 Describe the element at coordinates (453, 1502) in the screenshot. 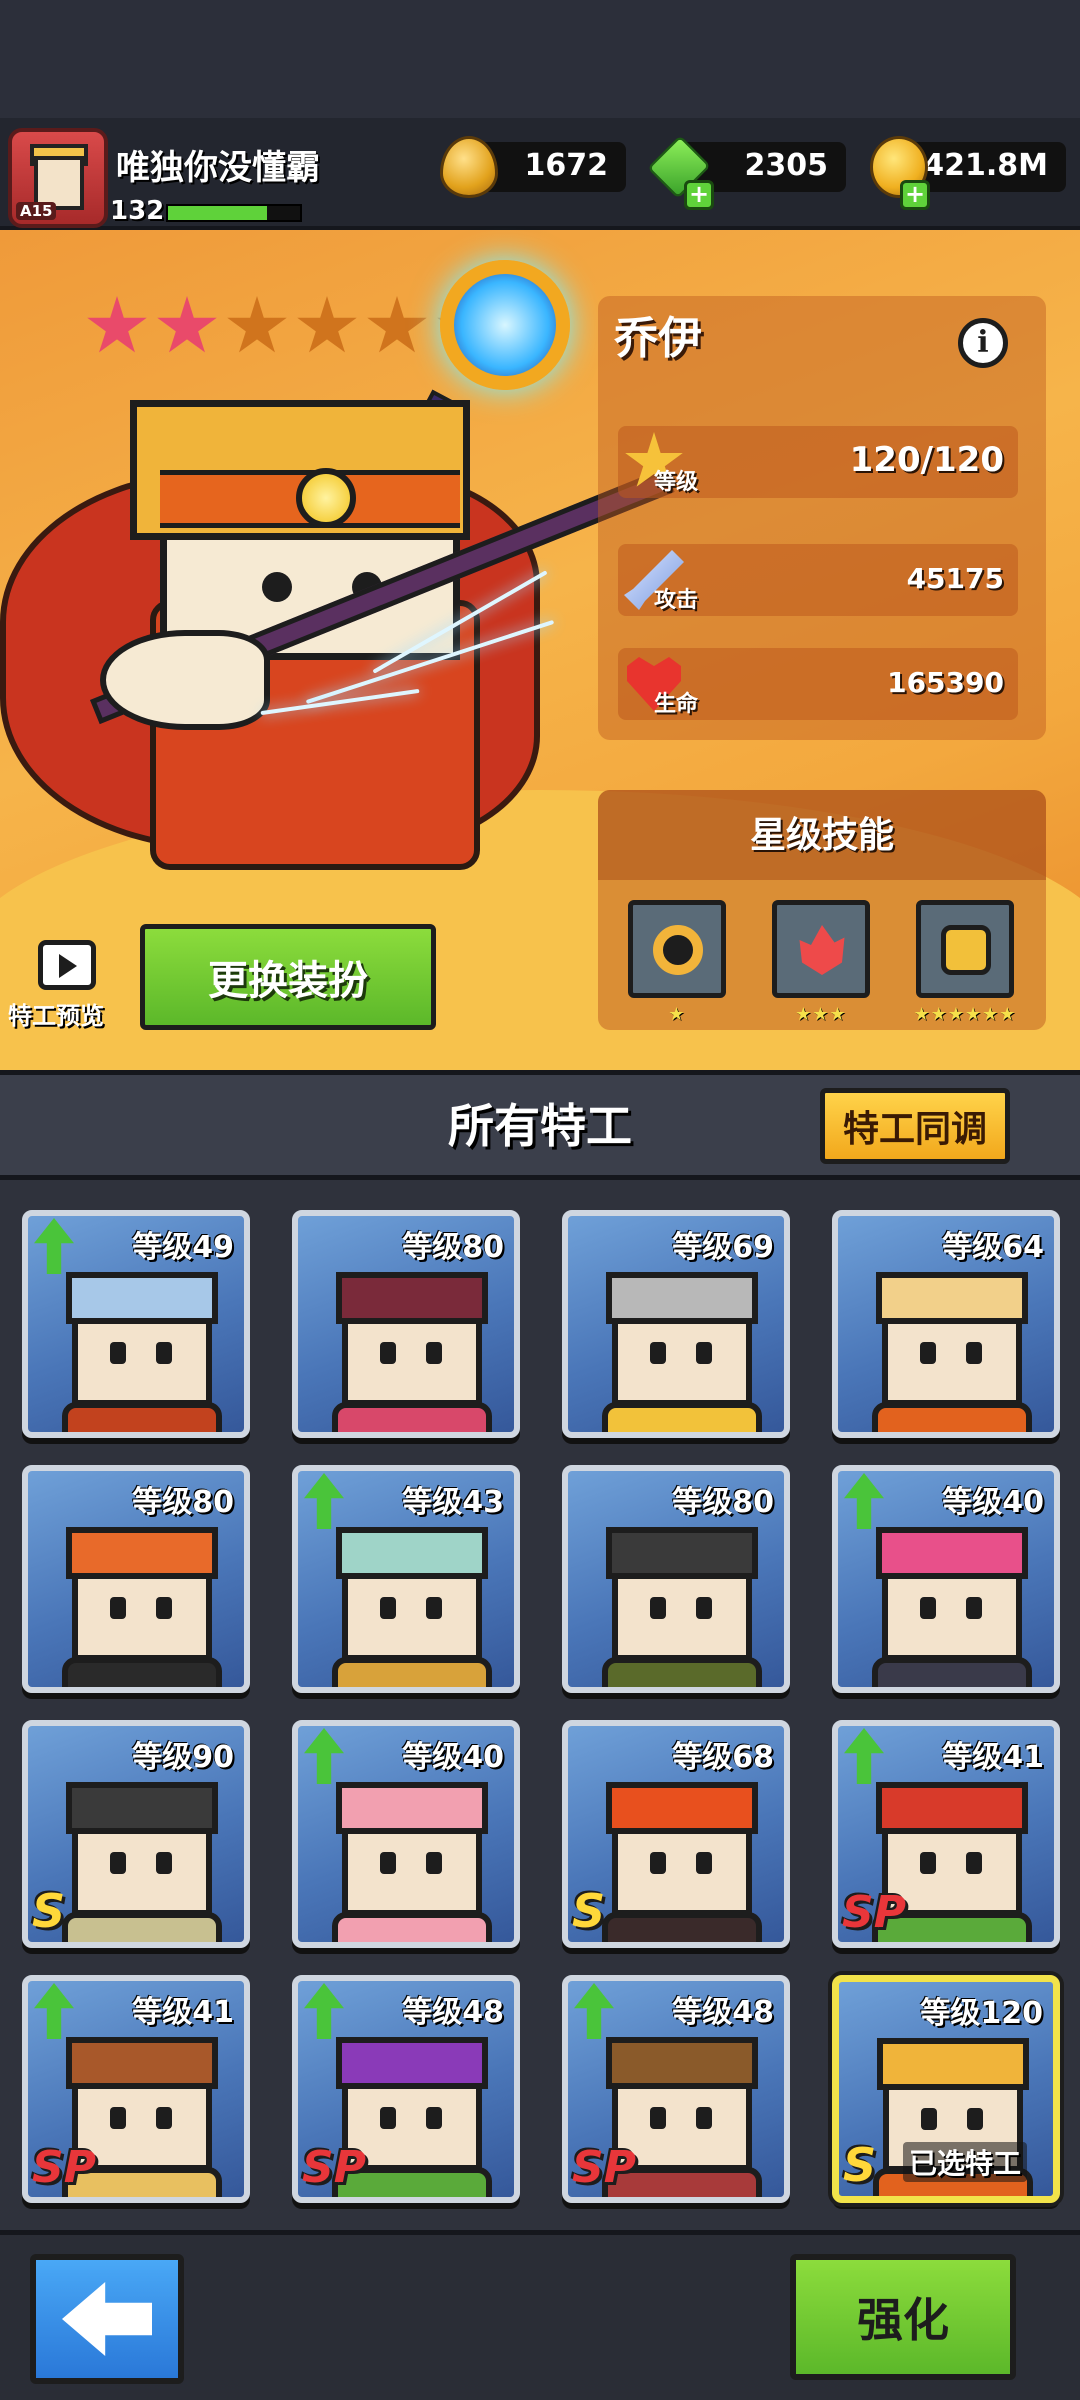

I see `agent-level: 等级43` at that location.